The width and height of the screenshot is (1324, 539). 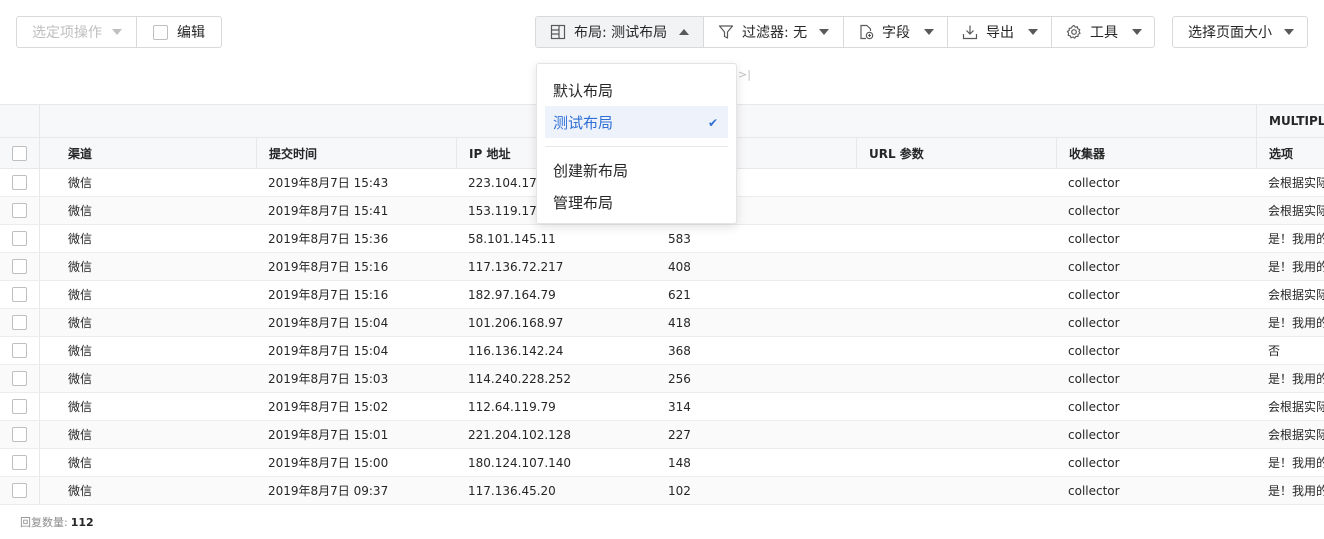 What do you see at coordinates (44, 522) in the screenshot?
I see `response-count-label: 回复数量:` at bounding box center [44, 522].